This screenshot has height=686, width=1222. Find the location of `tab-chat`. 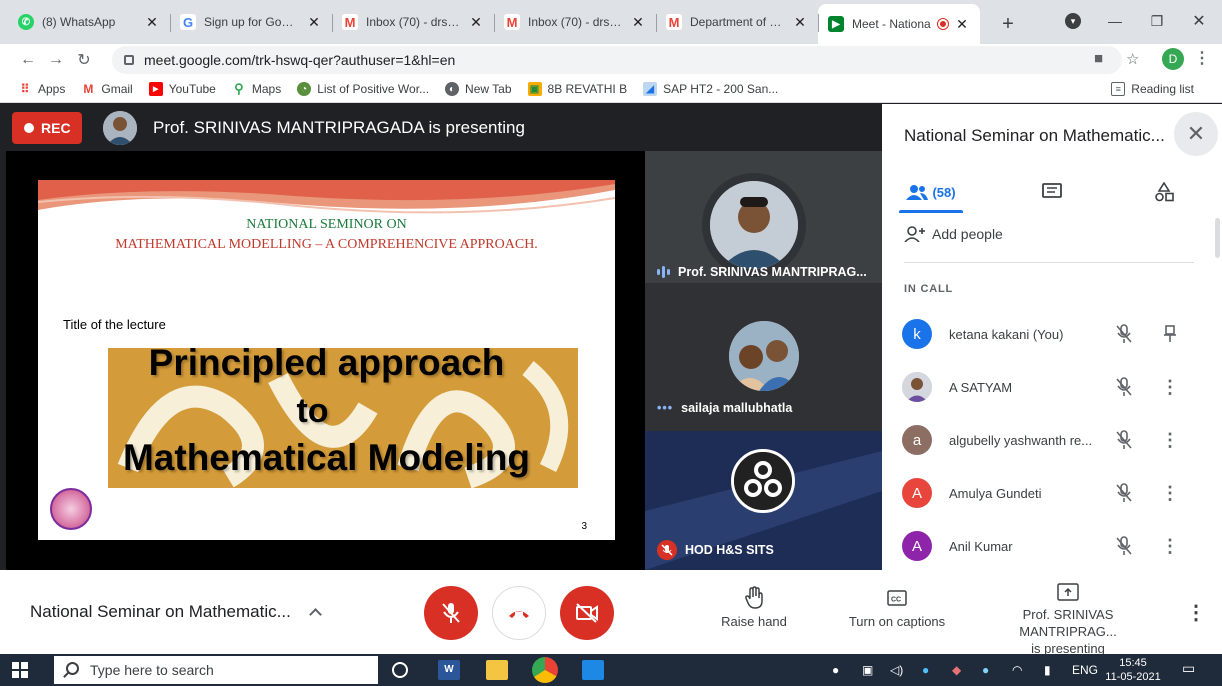

tab-chat is located at coordinates (1052, 192).